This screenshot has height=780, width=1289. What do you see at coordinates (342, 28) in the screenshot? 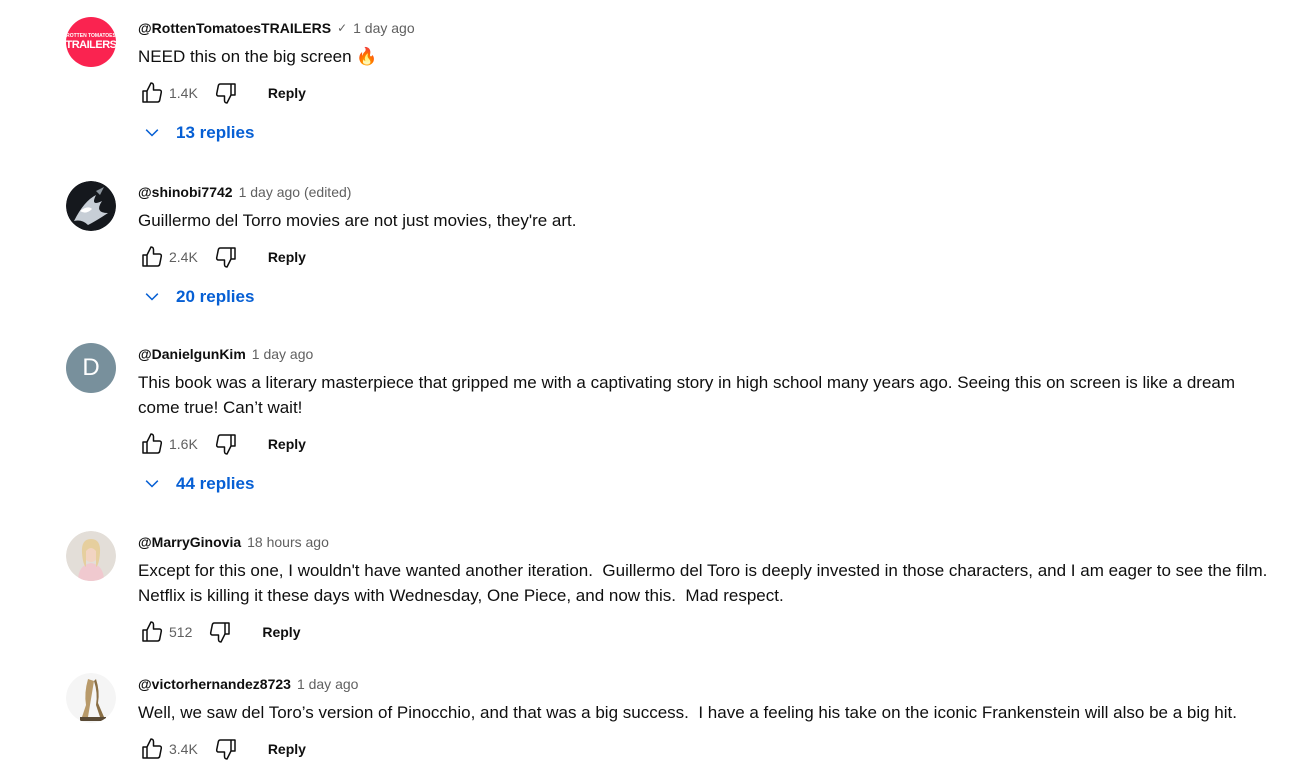
I see `verified-check-icon: ✓` at bounding box center [342, 28].